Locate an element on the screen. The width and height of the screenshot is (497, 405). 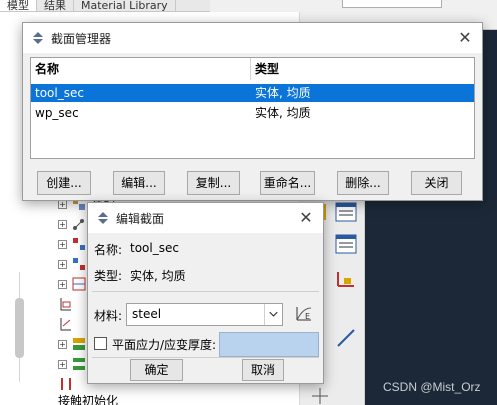
tree-item-field-output: + is located at coordinates (72, 244).